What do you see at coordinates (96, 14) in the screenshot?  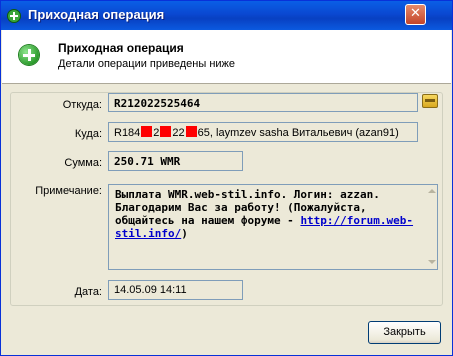 I see `window-title: Приходная операция` at bounding box center [96, 14].